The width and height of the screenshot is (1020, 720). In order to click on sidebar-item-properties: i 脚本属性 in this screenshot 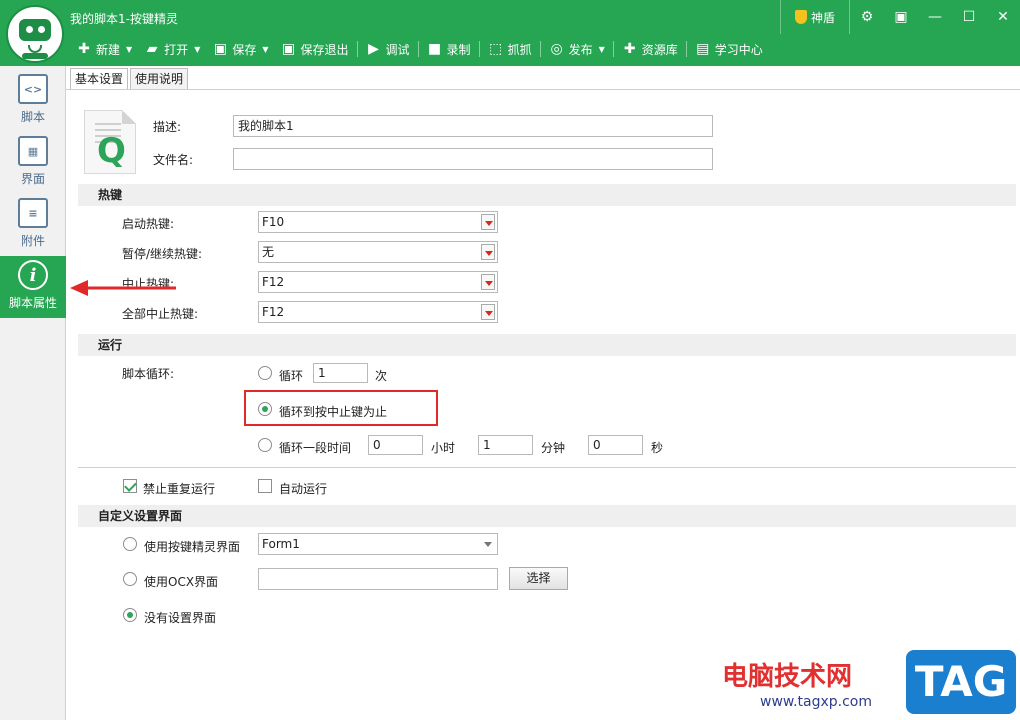, I will do `click(33, 287)`.